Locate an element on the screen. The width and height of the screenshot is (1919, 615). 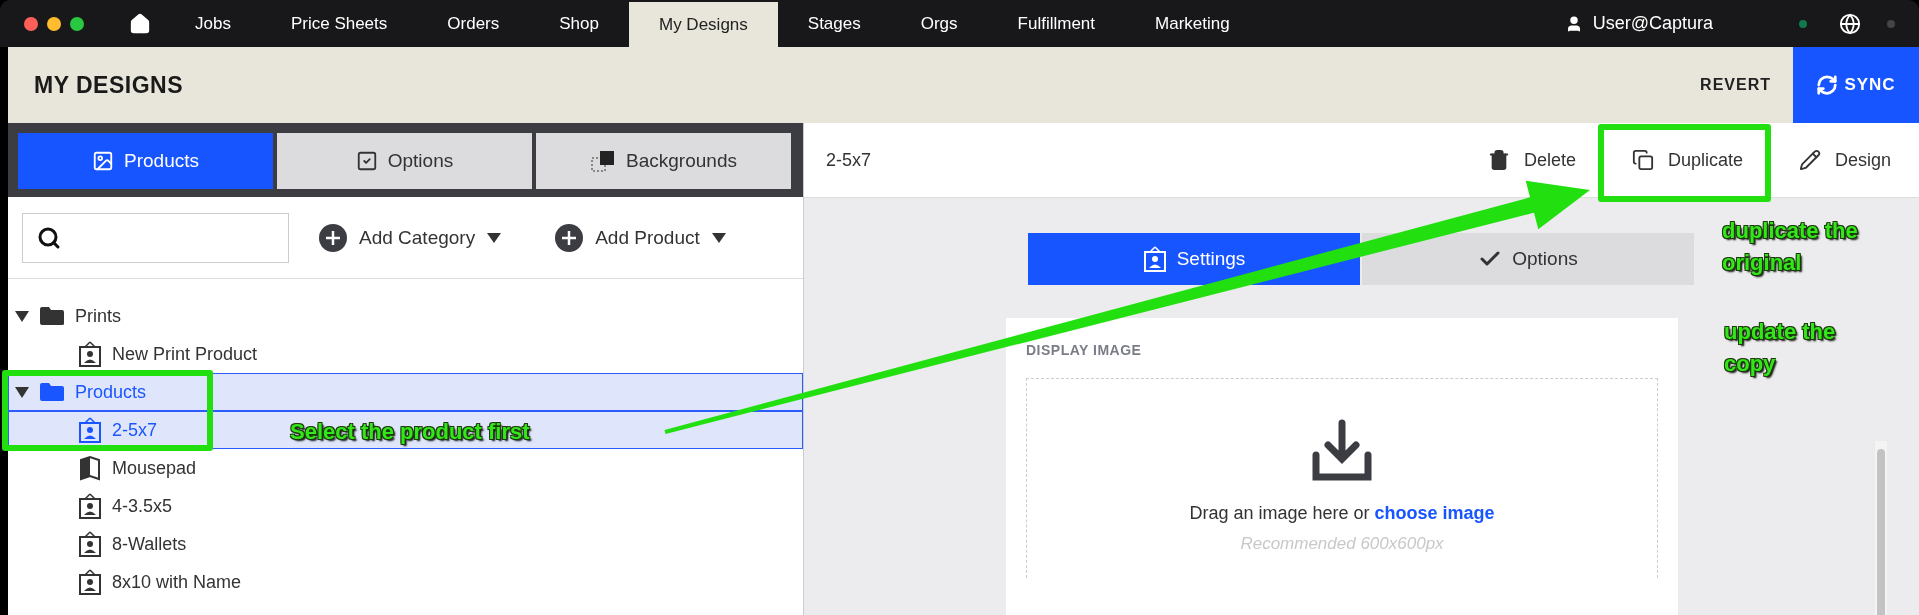
panel-tab: Options is located at coordinates (404, 161).